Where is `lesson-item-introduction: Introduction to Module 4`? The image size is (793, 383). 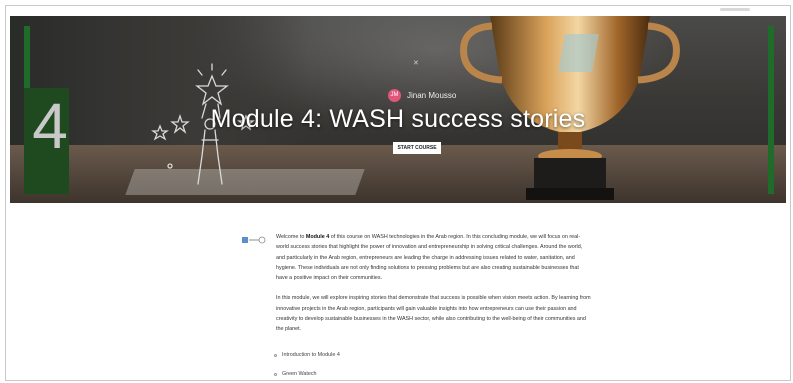 lesson-item-introduction: Introduction to Module 4 is located at coordinates (307, 355).